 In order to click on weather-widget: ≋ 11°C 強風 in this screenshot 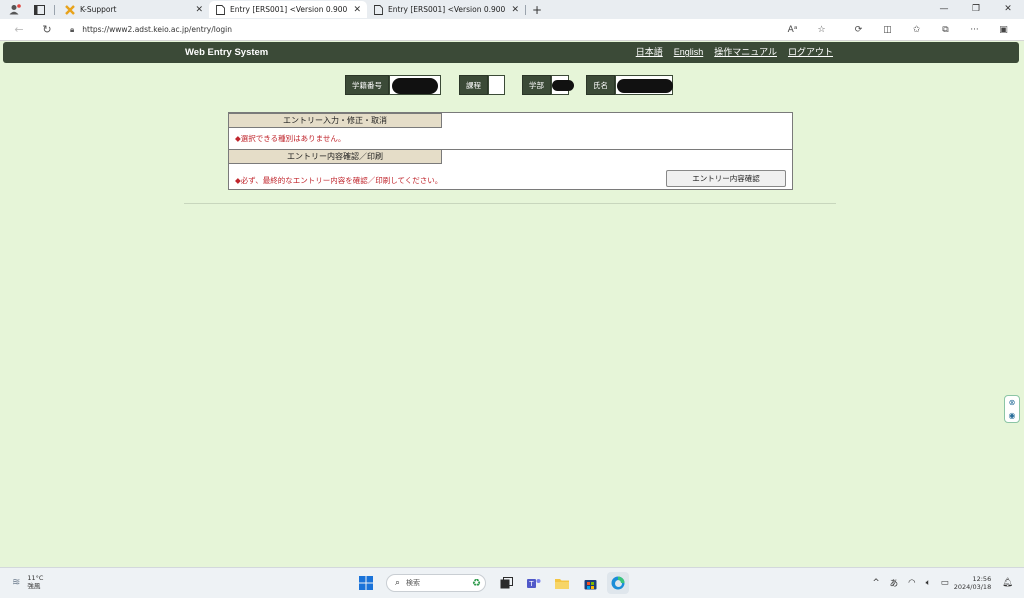, I will do `click(27, 582)`.